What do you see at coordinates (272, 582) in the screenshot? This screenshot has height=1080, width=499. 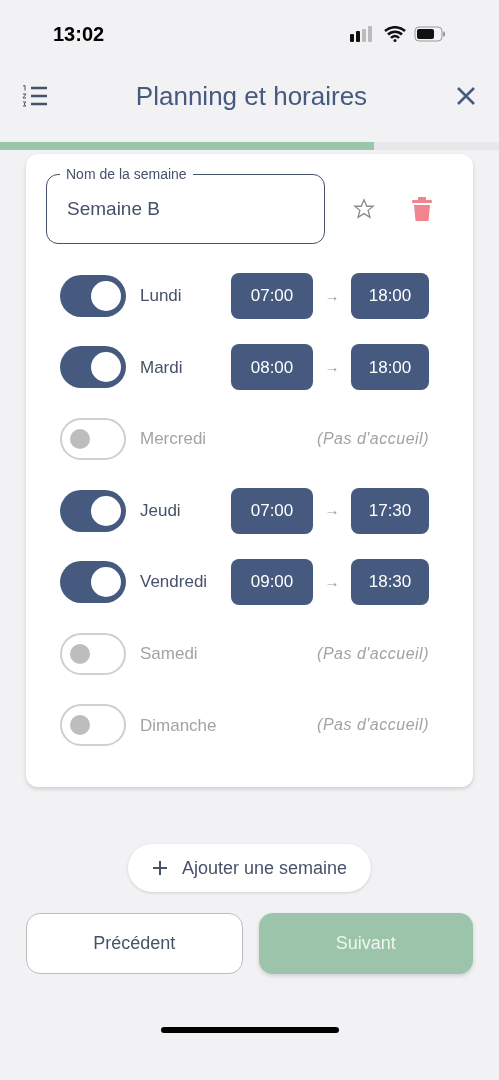 I see `start-time-button: 09:00` at bounding box center [272, 582].